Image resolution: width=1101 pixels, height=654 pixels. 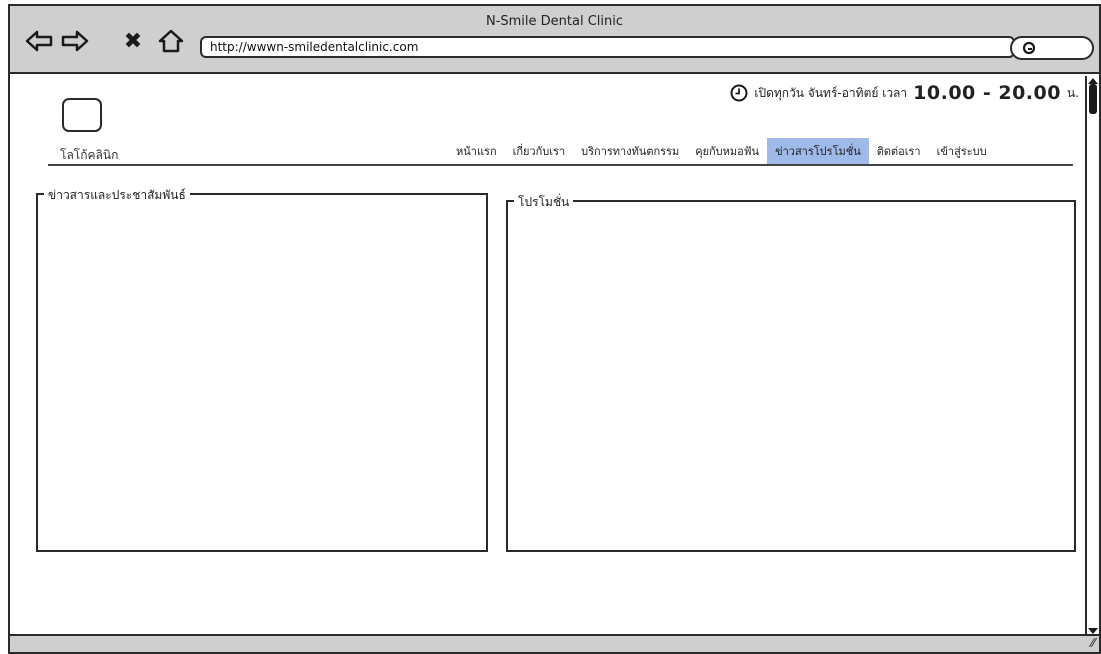 I want to click on logo-label: โลโก้คลินิก, so click(x=89, y=155).